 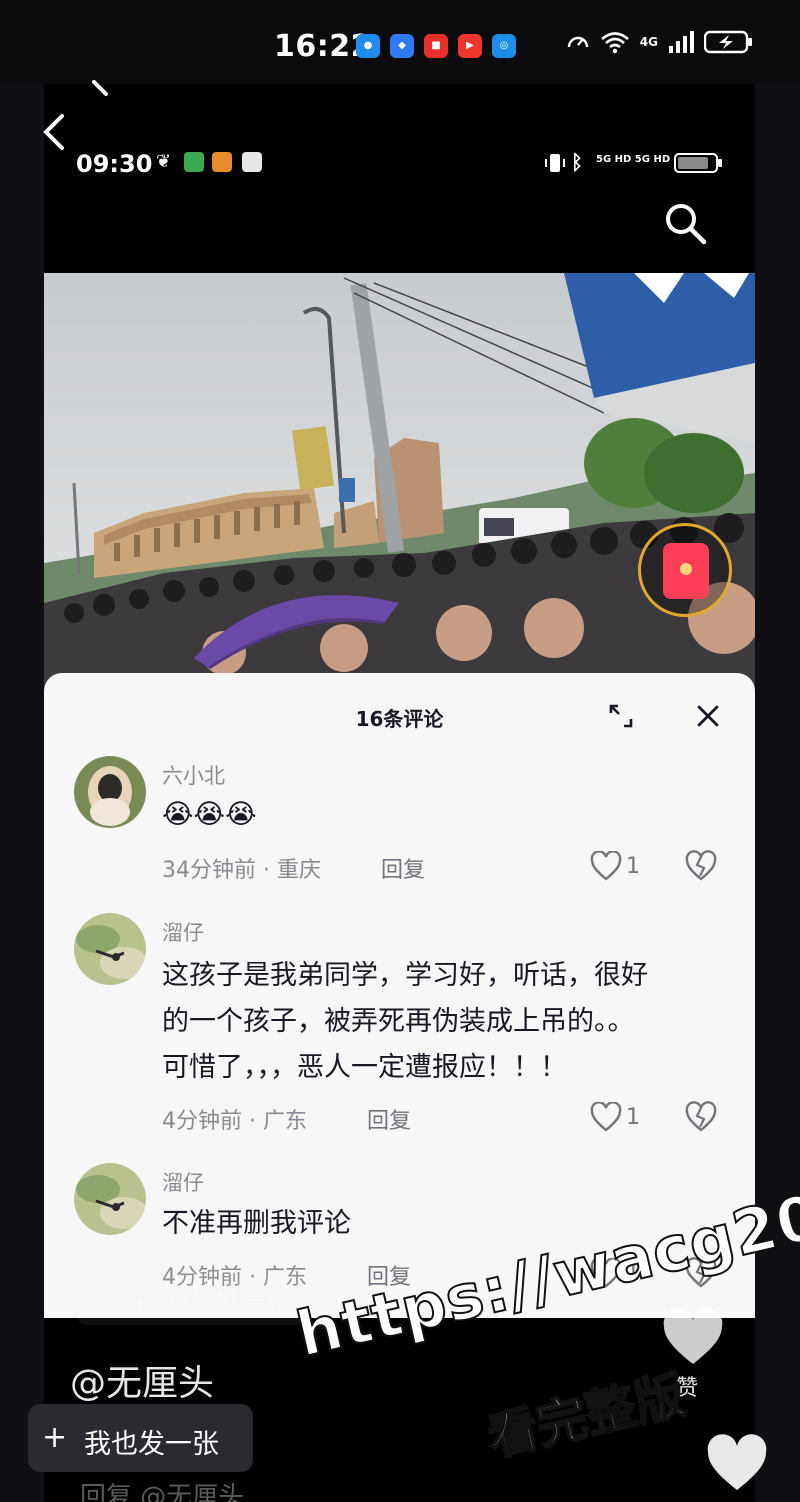 What do you see at coordinates (555, 163) in the screenshot?
I see `vibrate-icon` at bounding box center [555, 163].